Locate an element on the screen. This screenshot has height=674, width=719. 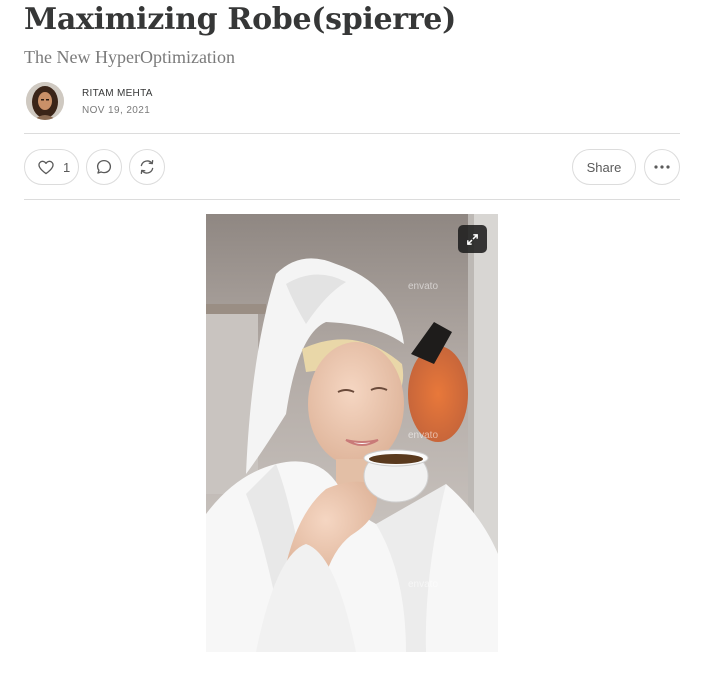
like-button: 1 is located at coordinates (51, 167).